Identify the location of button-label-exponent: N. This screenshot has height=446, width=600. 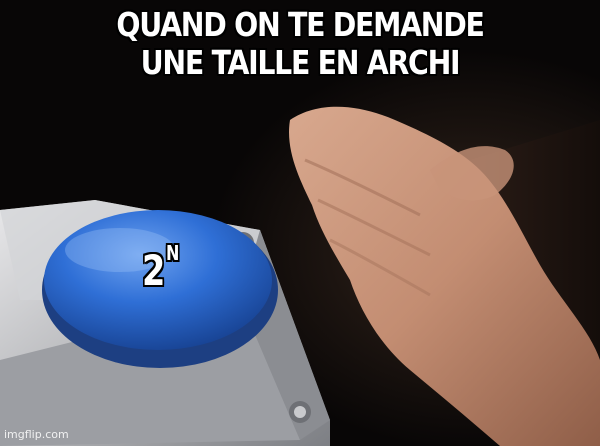
(173, 253).